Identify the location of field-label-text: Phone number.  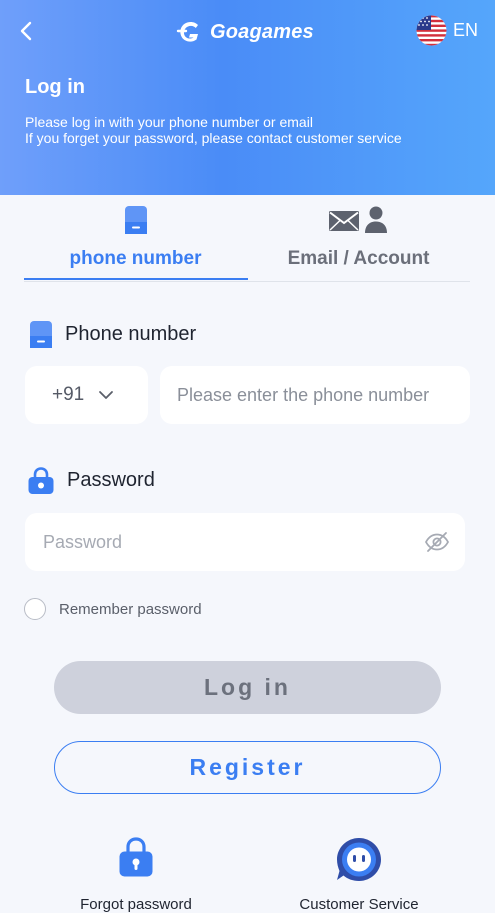
(131, 334).